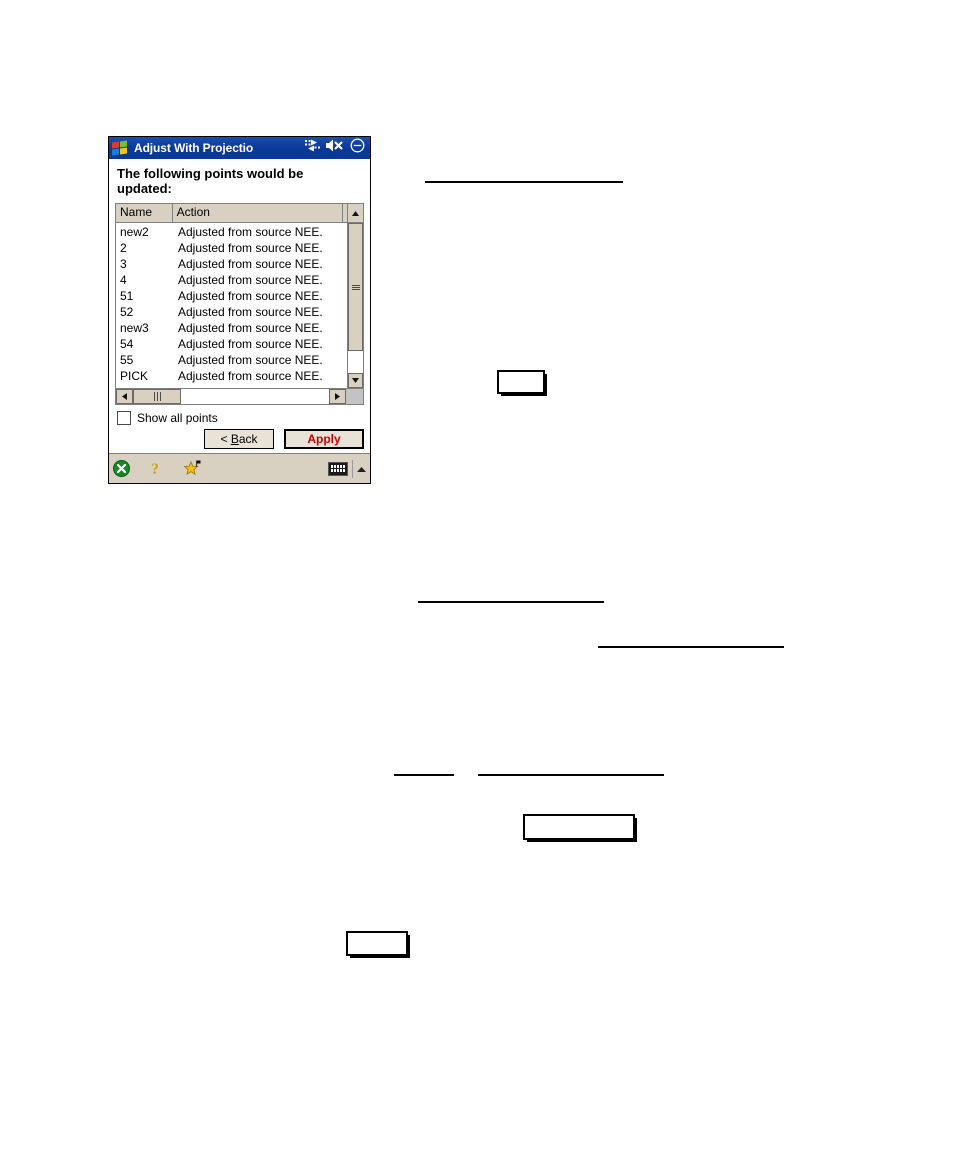 The height and width of the screenshot is (1159, 954). I want to click on show-all-points-checkbox, so click(124, 418).